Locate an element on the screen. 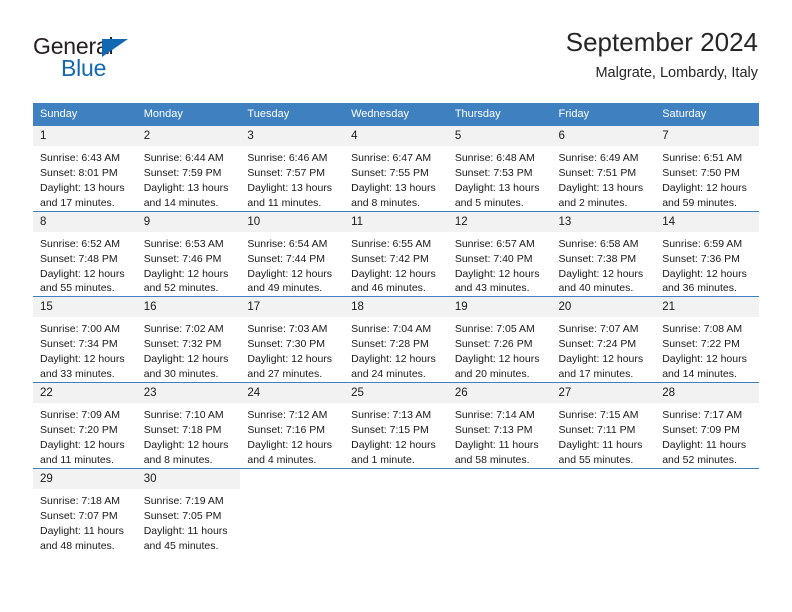 Image resolution: width=792 pixels, height=612 pixels. daylight-text: Daylight: 12 hours and 27 minutes. is located at coordinates (290, 367).